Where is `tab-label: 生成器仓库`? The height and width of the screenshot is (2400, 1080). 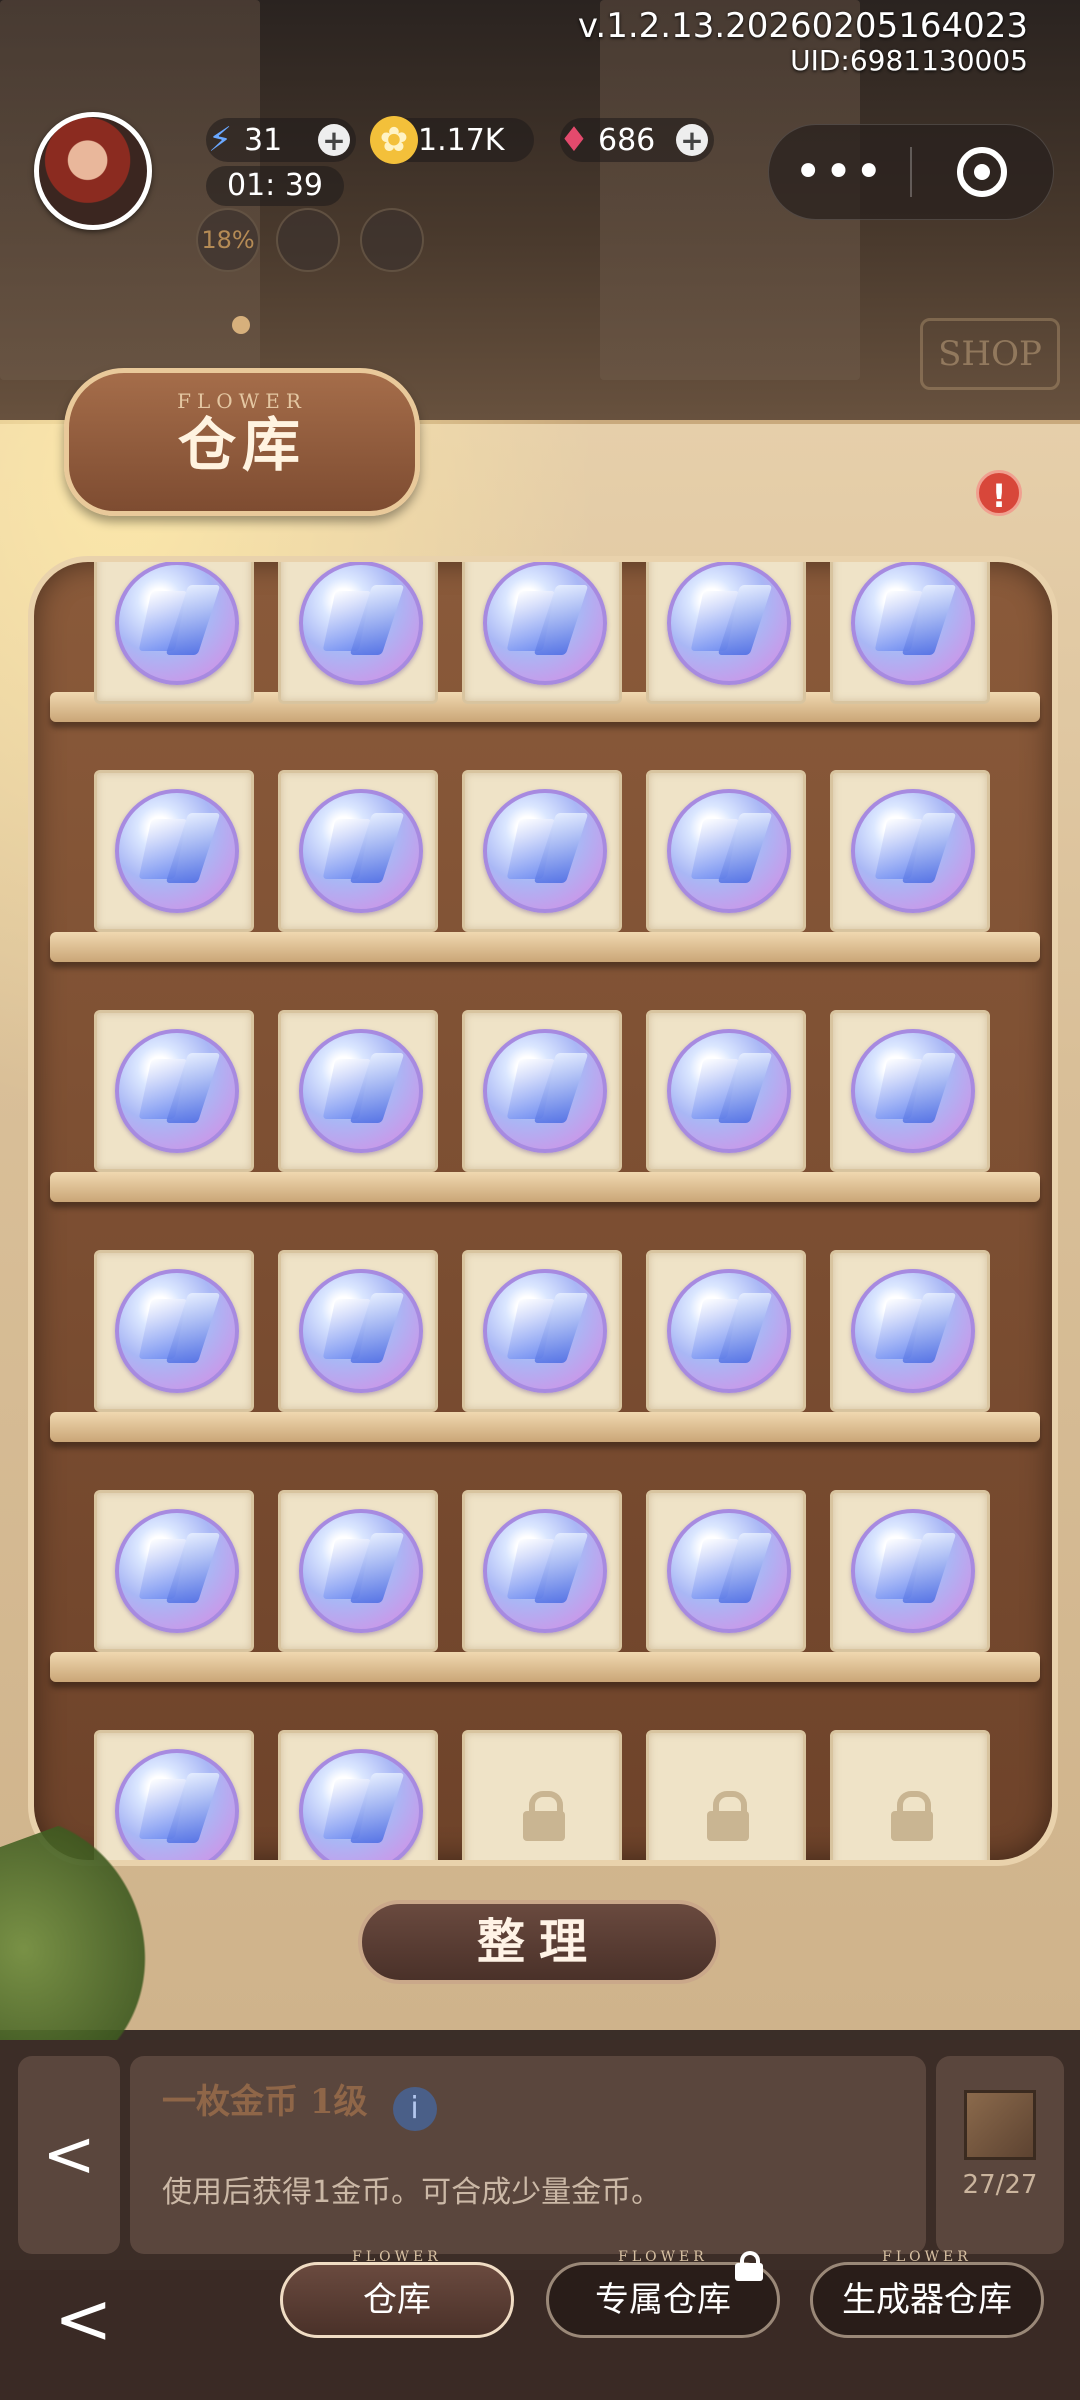
tab-label: 生成器仓库 is located at coordinates (927, 2300).